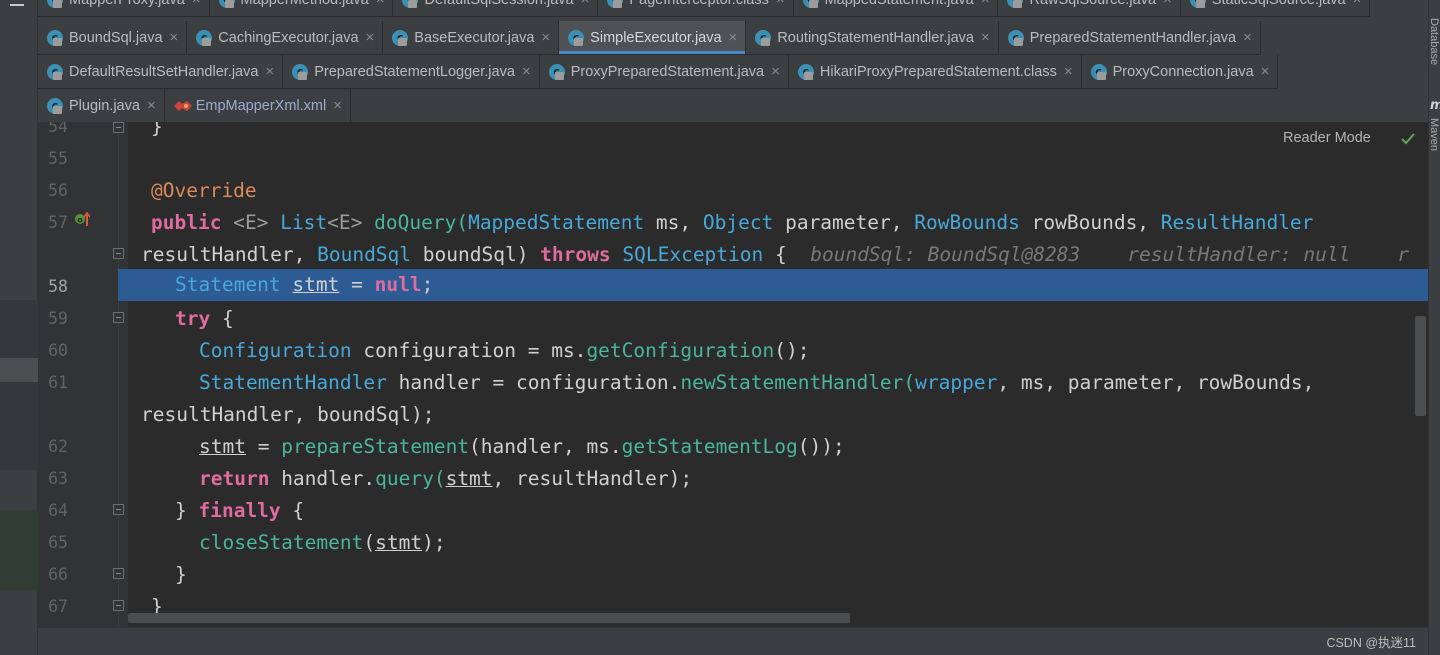 Image resolution: width=1440 pixels, height=655 pixels. I want to click on editor-tab: c PageInterceptor.class ×, so click(696, 8).